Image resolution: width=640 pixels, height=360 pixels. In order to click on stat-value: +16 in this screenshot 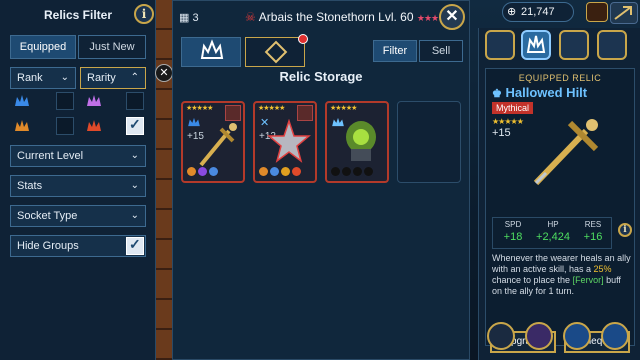, I will do `click(593, 237)`.